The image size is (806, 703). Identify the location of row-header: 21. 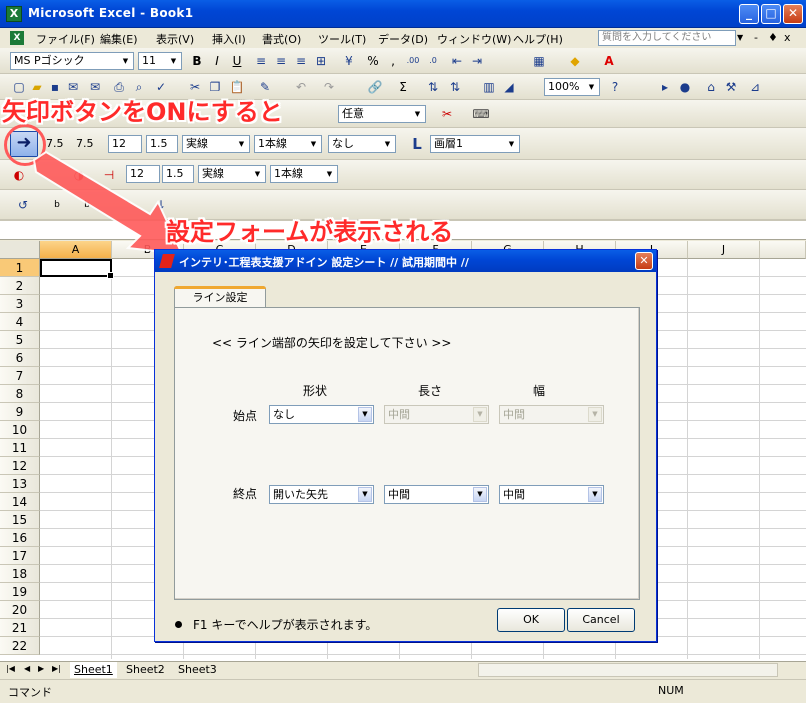
(20, 628).